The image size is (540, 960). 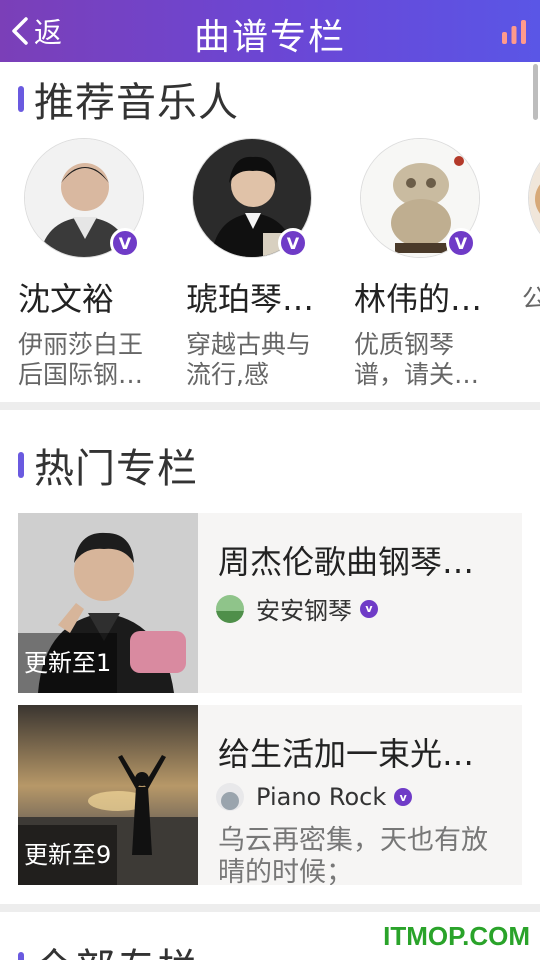 I want to click on section-header-all: 全部专栏, so click(x=108, y=948).